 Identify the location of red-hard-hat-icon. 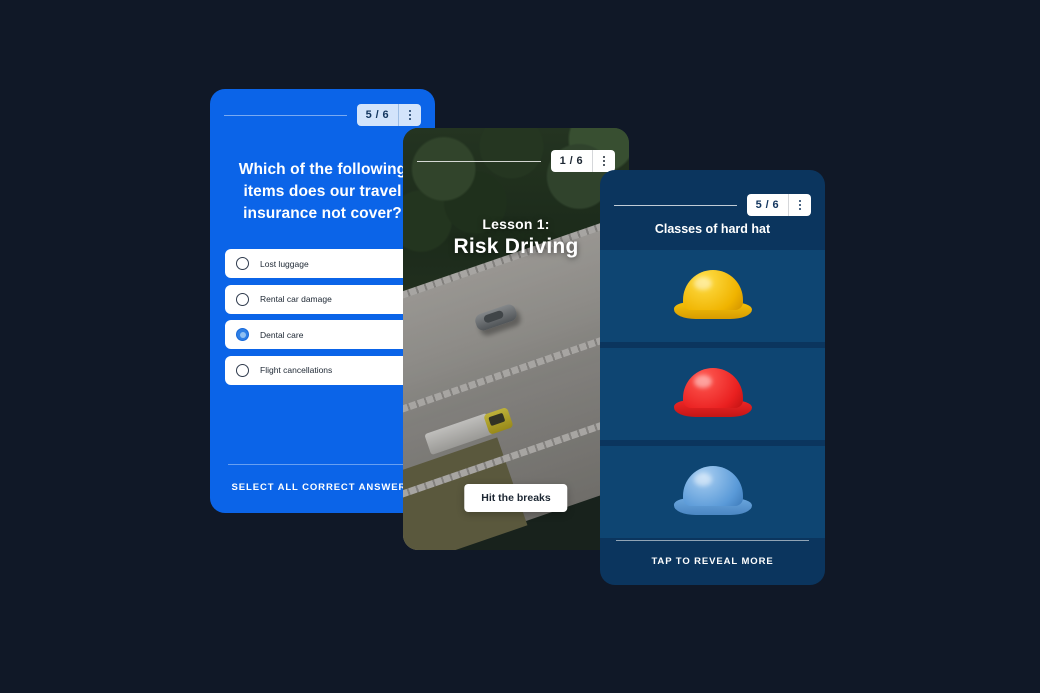
(712, 394).